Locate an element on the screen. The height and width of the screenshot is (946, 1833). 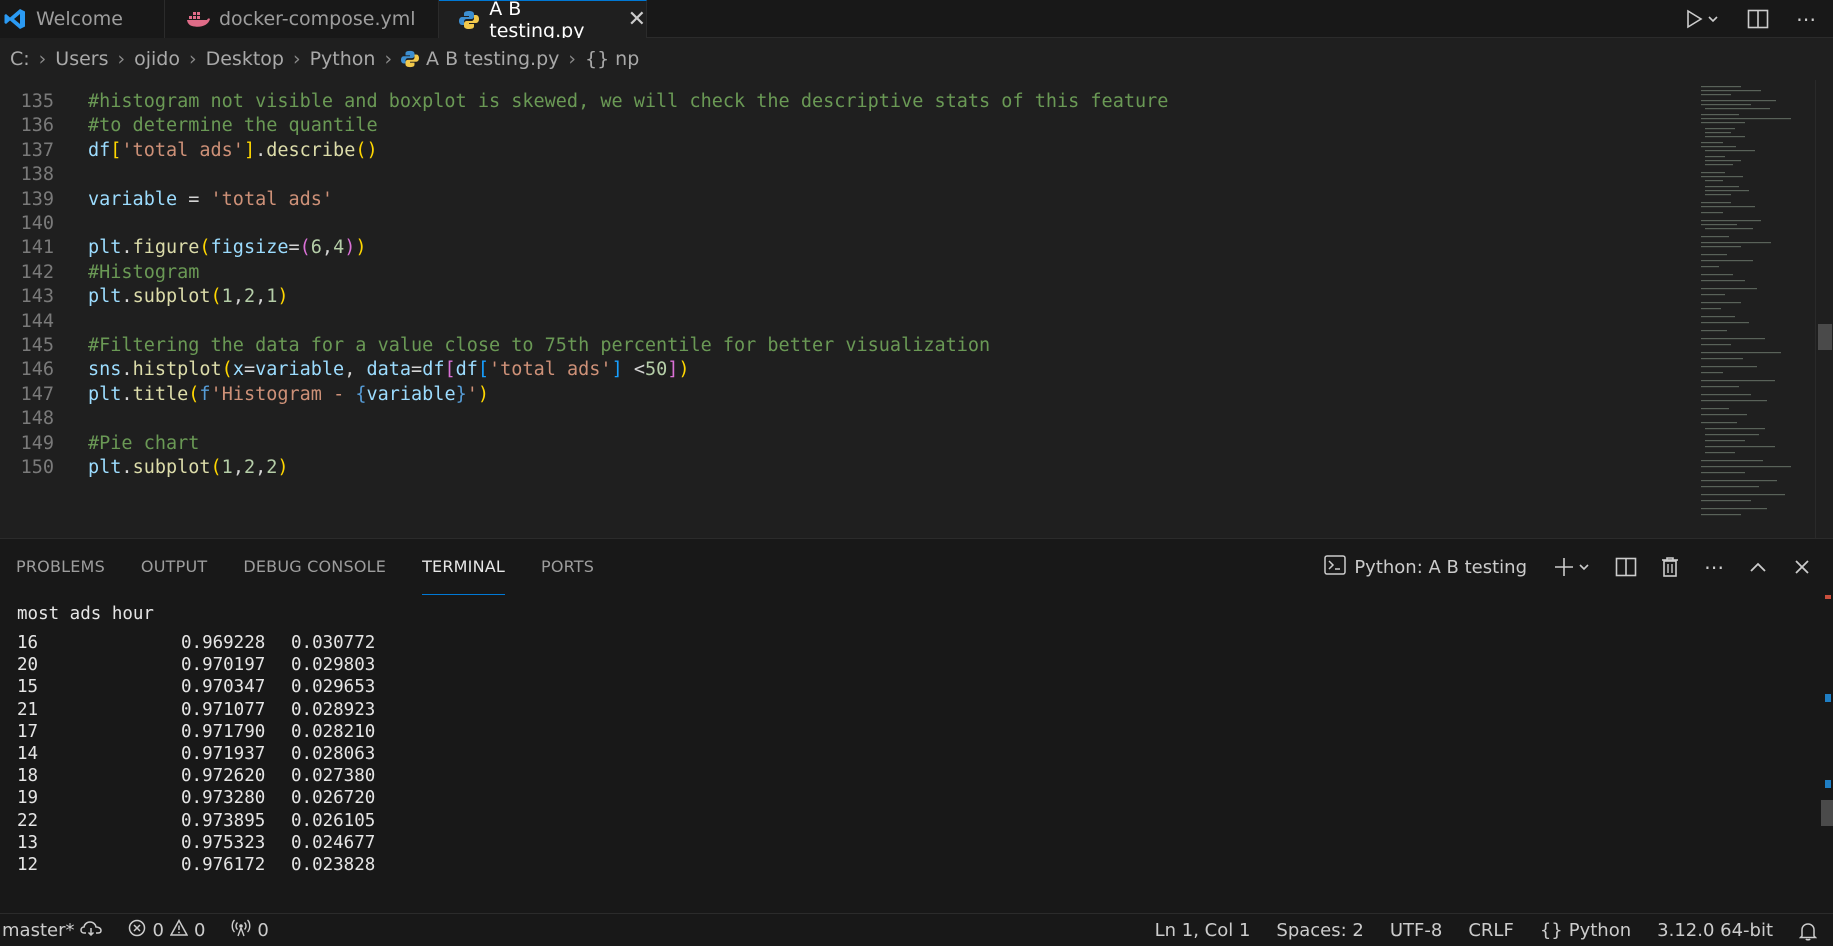
error-icon is located at coordinates (137, 930).